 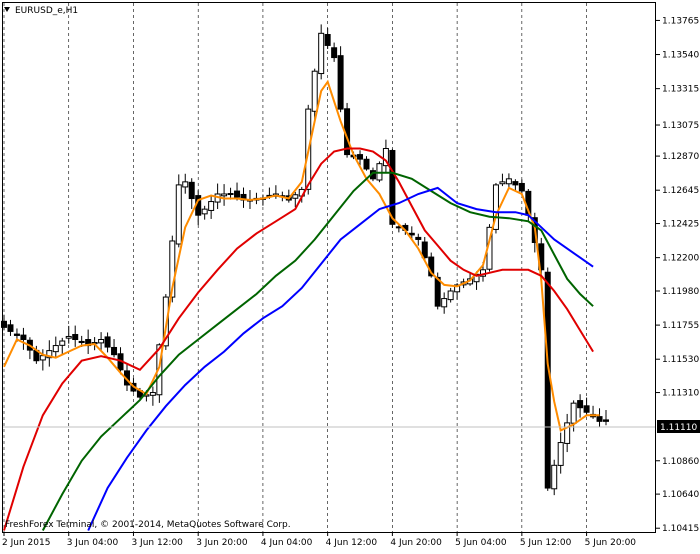 What do you see at coordinates (680, 495) in the screenshot?
I see `price-axis-label: 1.10640` at bounding box center [680, 495].